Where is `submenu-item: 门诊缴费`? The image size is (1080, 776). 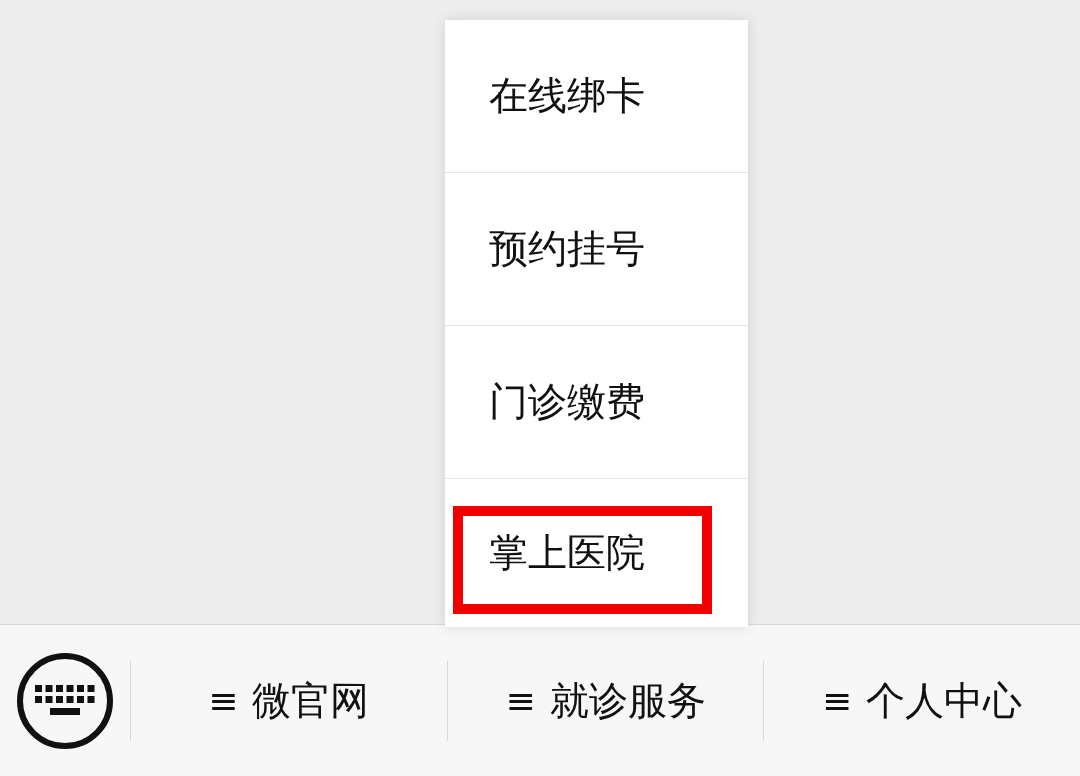
submenu-item: 门诊缴费 is located at coordinates (596, 402).